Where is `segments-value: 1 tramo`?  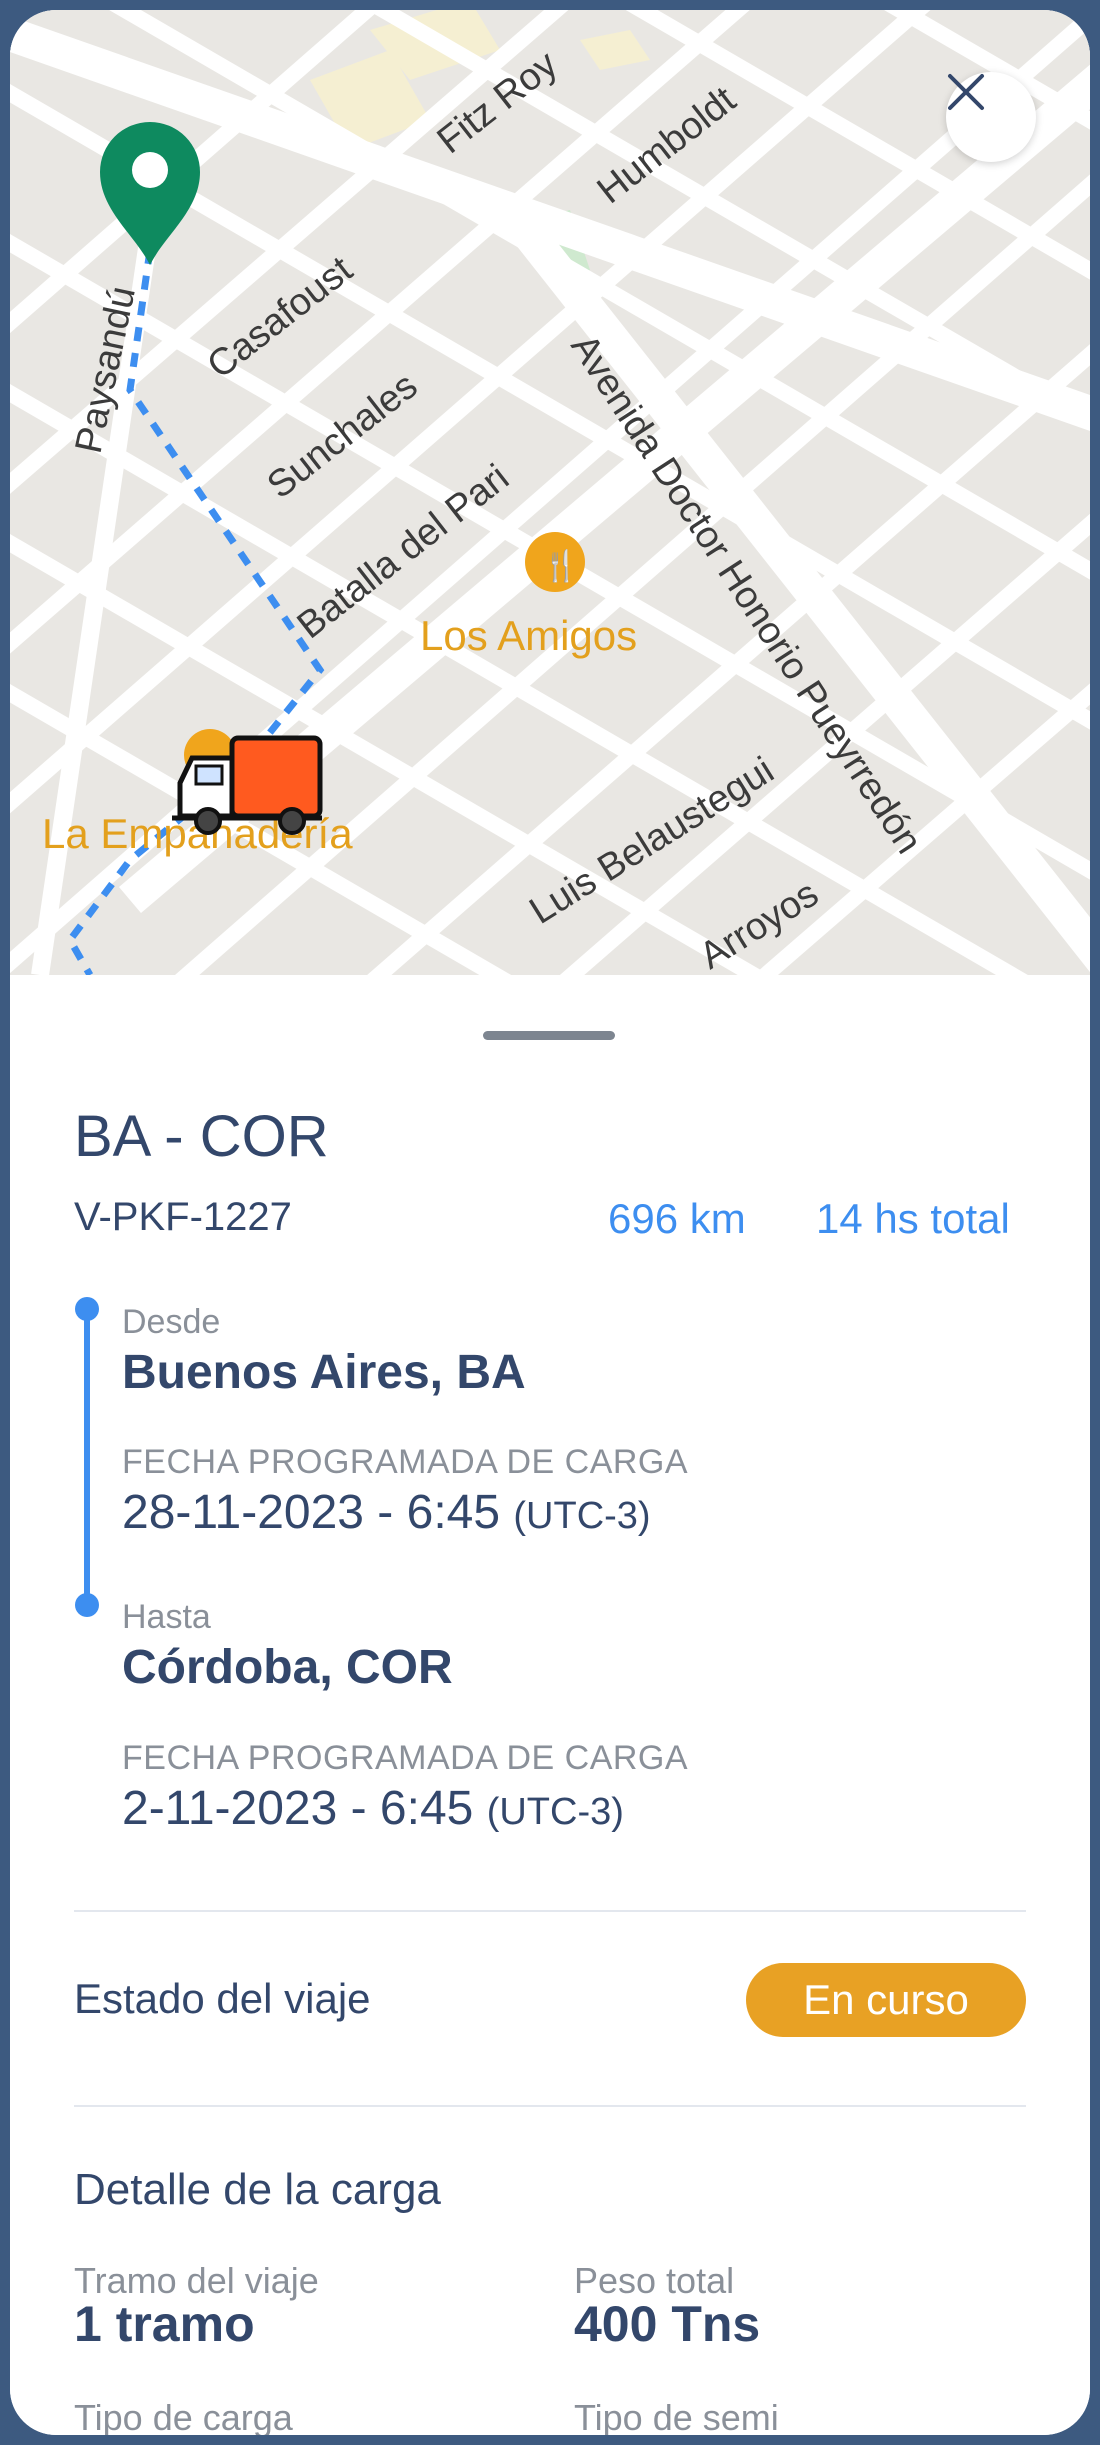 segments-value: 1 tramo is located at coordinates (164, 2324).